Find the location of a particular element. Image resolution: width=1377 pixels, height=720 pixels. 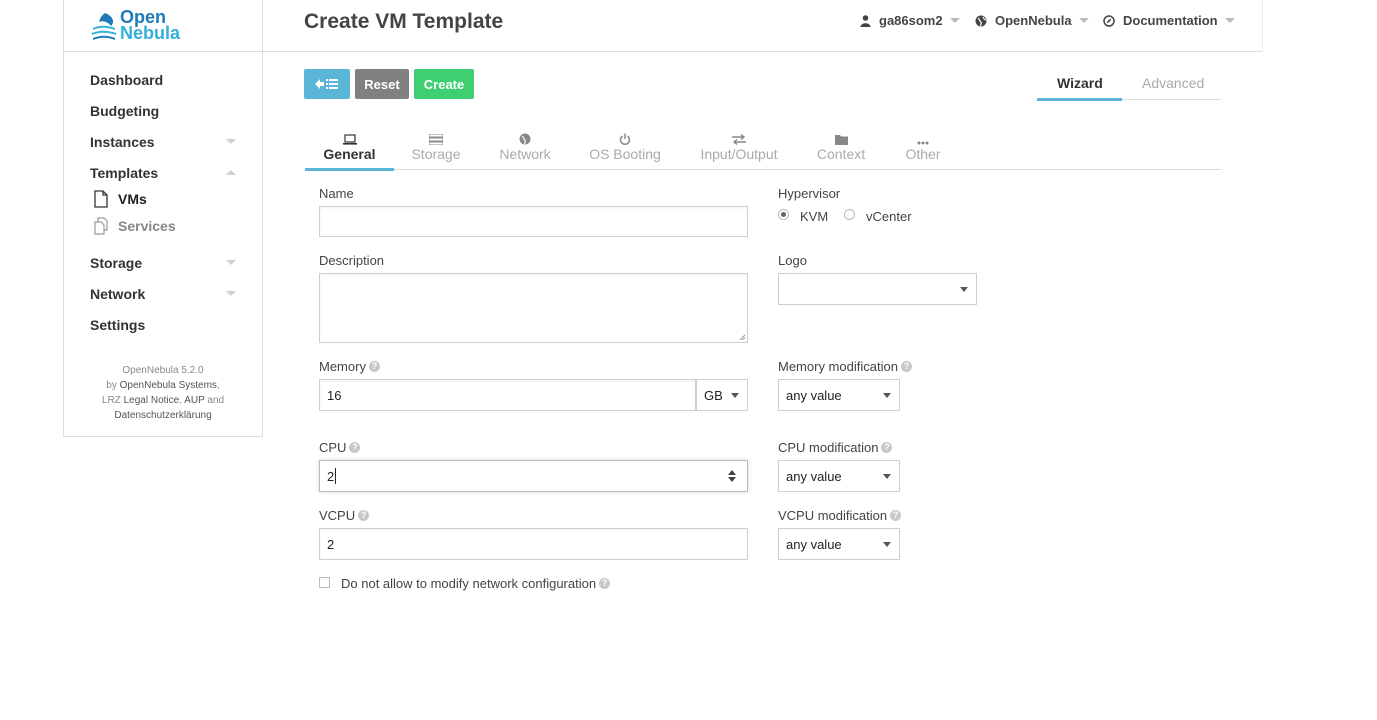

tab-wizard: Wizard is located at coordinates (1080, 83).